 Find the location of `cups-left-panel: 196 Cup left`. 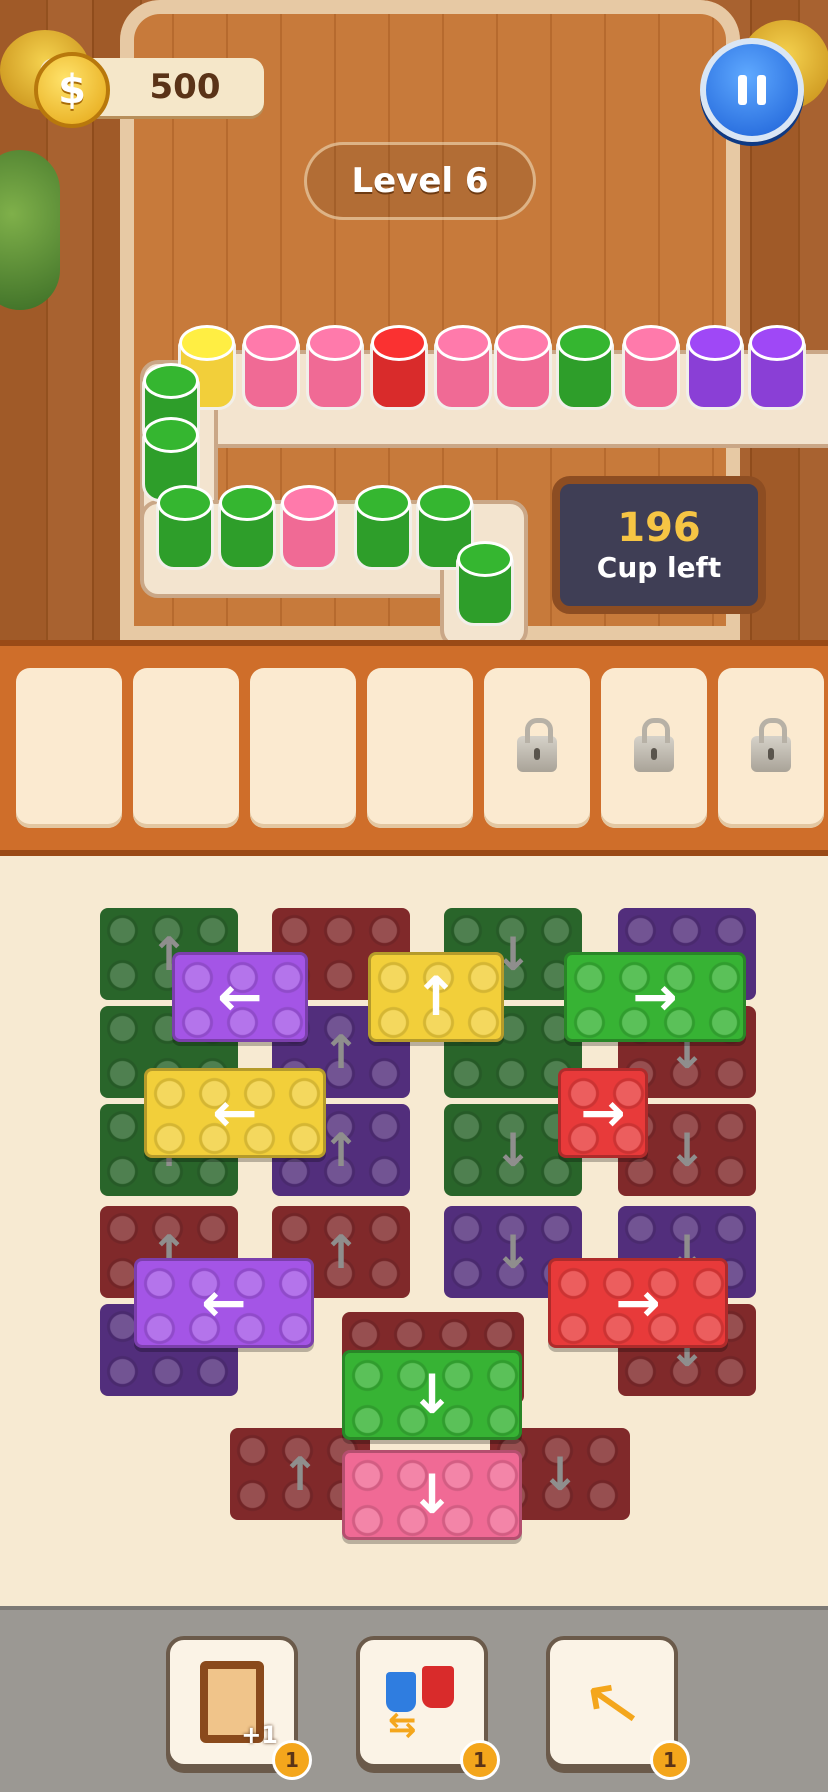

cups-left-panel: 196 Cup left is located at coordinates (659, 545).